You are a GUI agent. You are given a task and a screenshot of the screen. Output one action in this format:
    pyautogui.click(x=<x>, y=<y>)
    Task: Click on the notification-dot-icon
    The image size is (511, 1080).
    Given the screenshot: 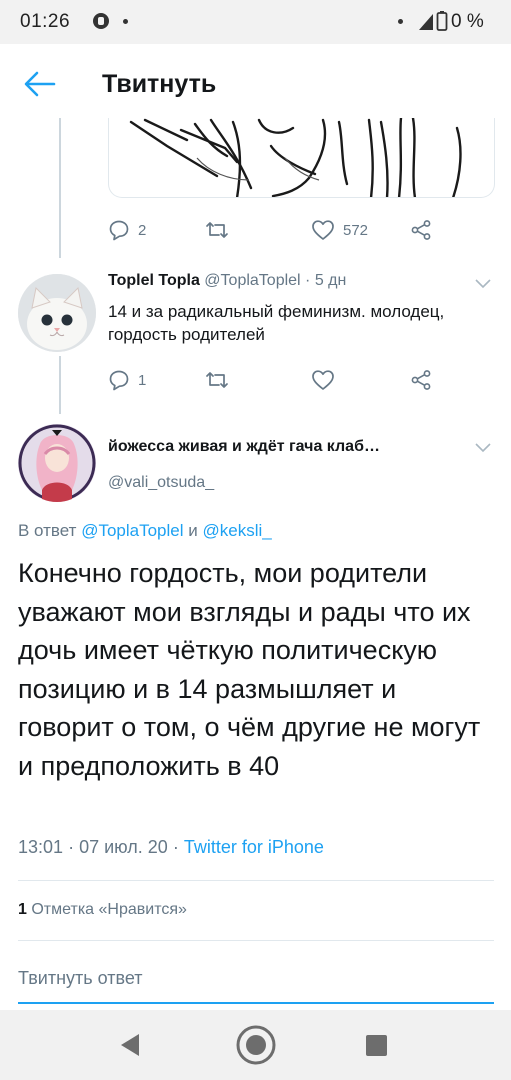 What is the action you would take?
    pyautogui.click(x=125, y=21)
    